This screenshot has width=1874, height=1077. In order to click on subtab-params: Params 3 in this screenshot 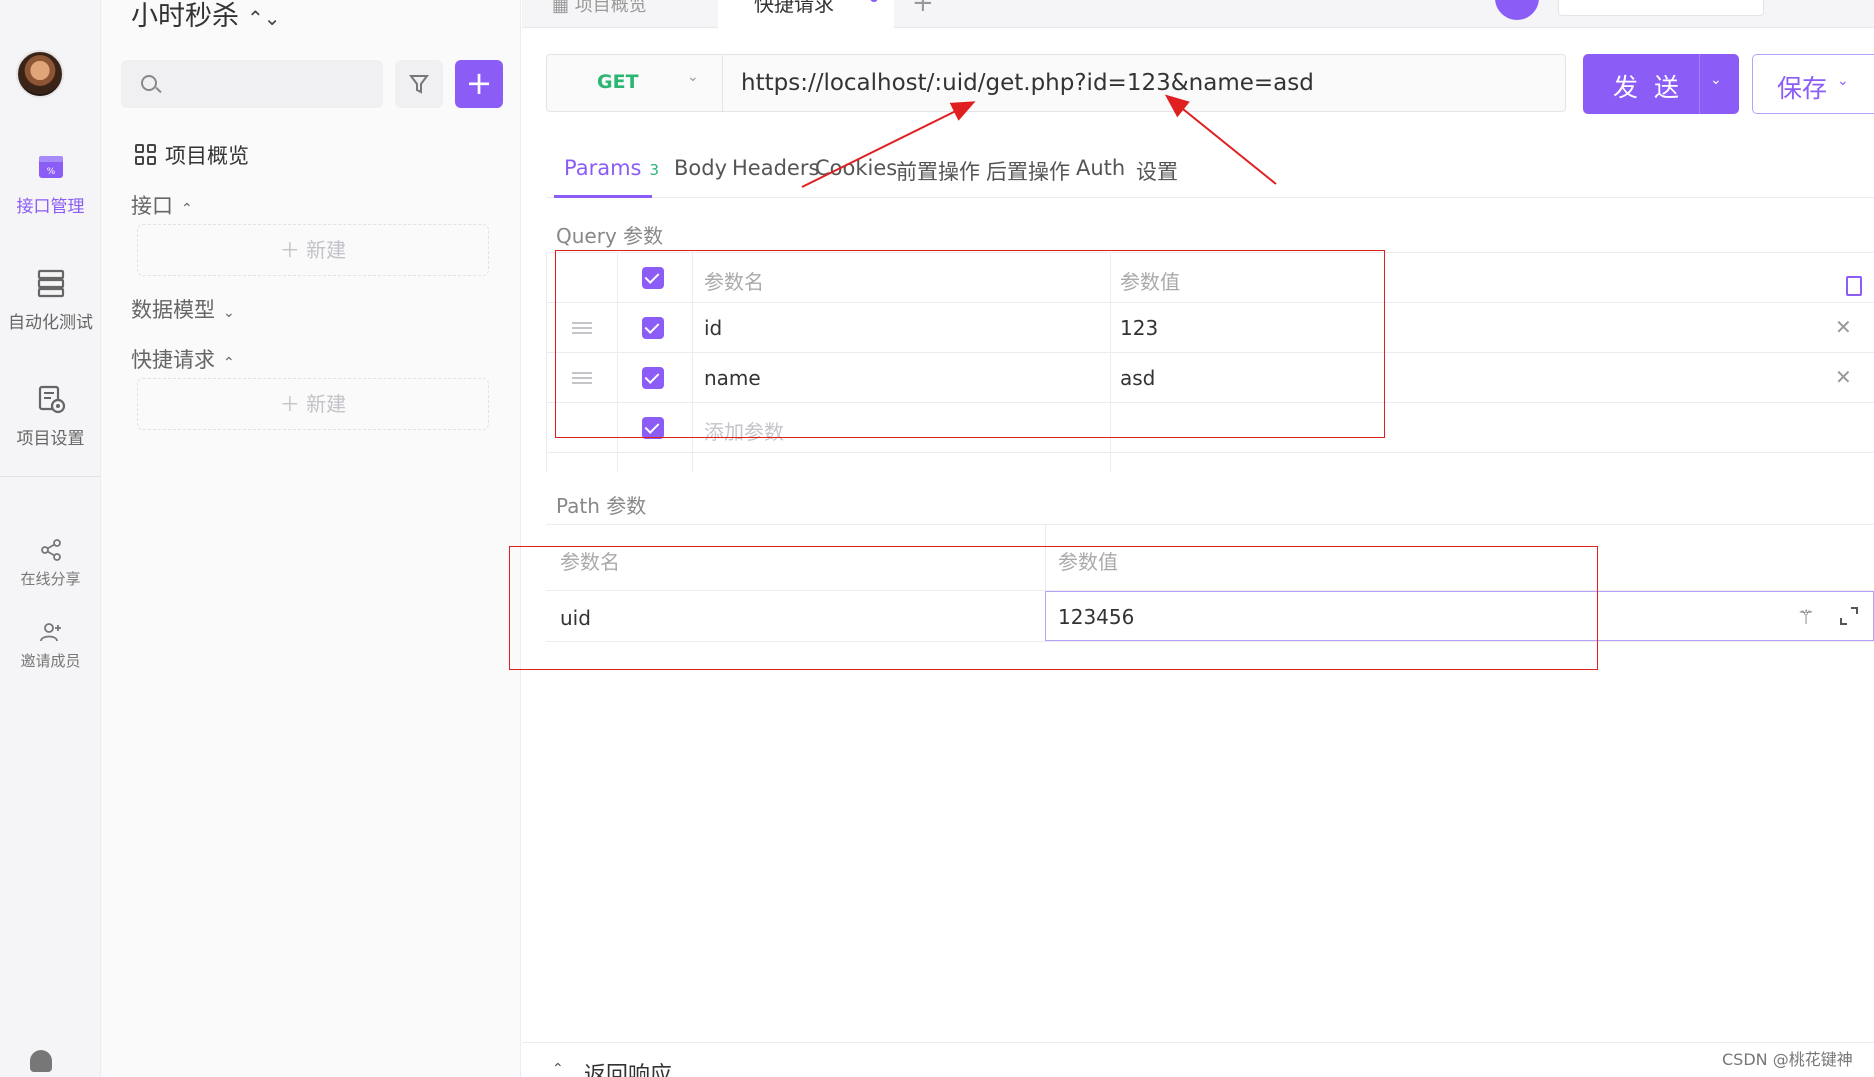, I will do `click(611, 168)`.